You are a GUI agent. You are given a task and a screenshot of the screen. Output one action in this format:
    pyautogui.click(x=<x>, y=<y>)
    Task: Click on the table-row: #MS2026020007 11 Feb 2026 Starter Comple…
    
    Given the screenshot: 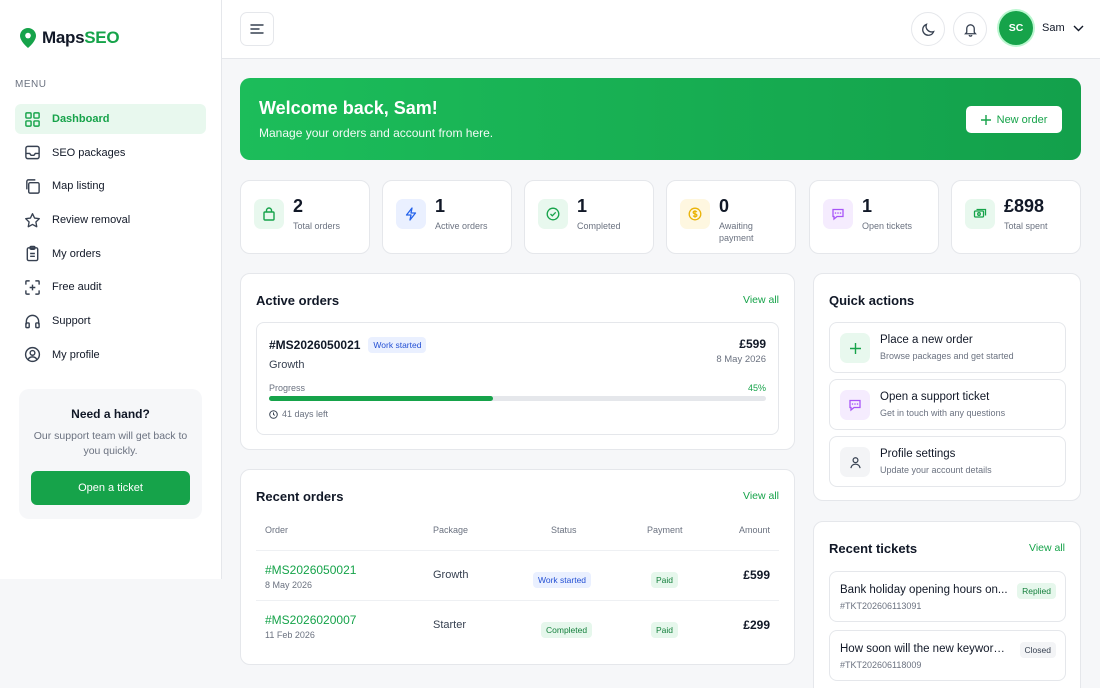 What is the action you would take?
    pyautogui.click(x=517, y=625)
    